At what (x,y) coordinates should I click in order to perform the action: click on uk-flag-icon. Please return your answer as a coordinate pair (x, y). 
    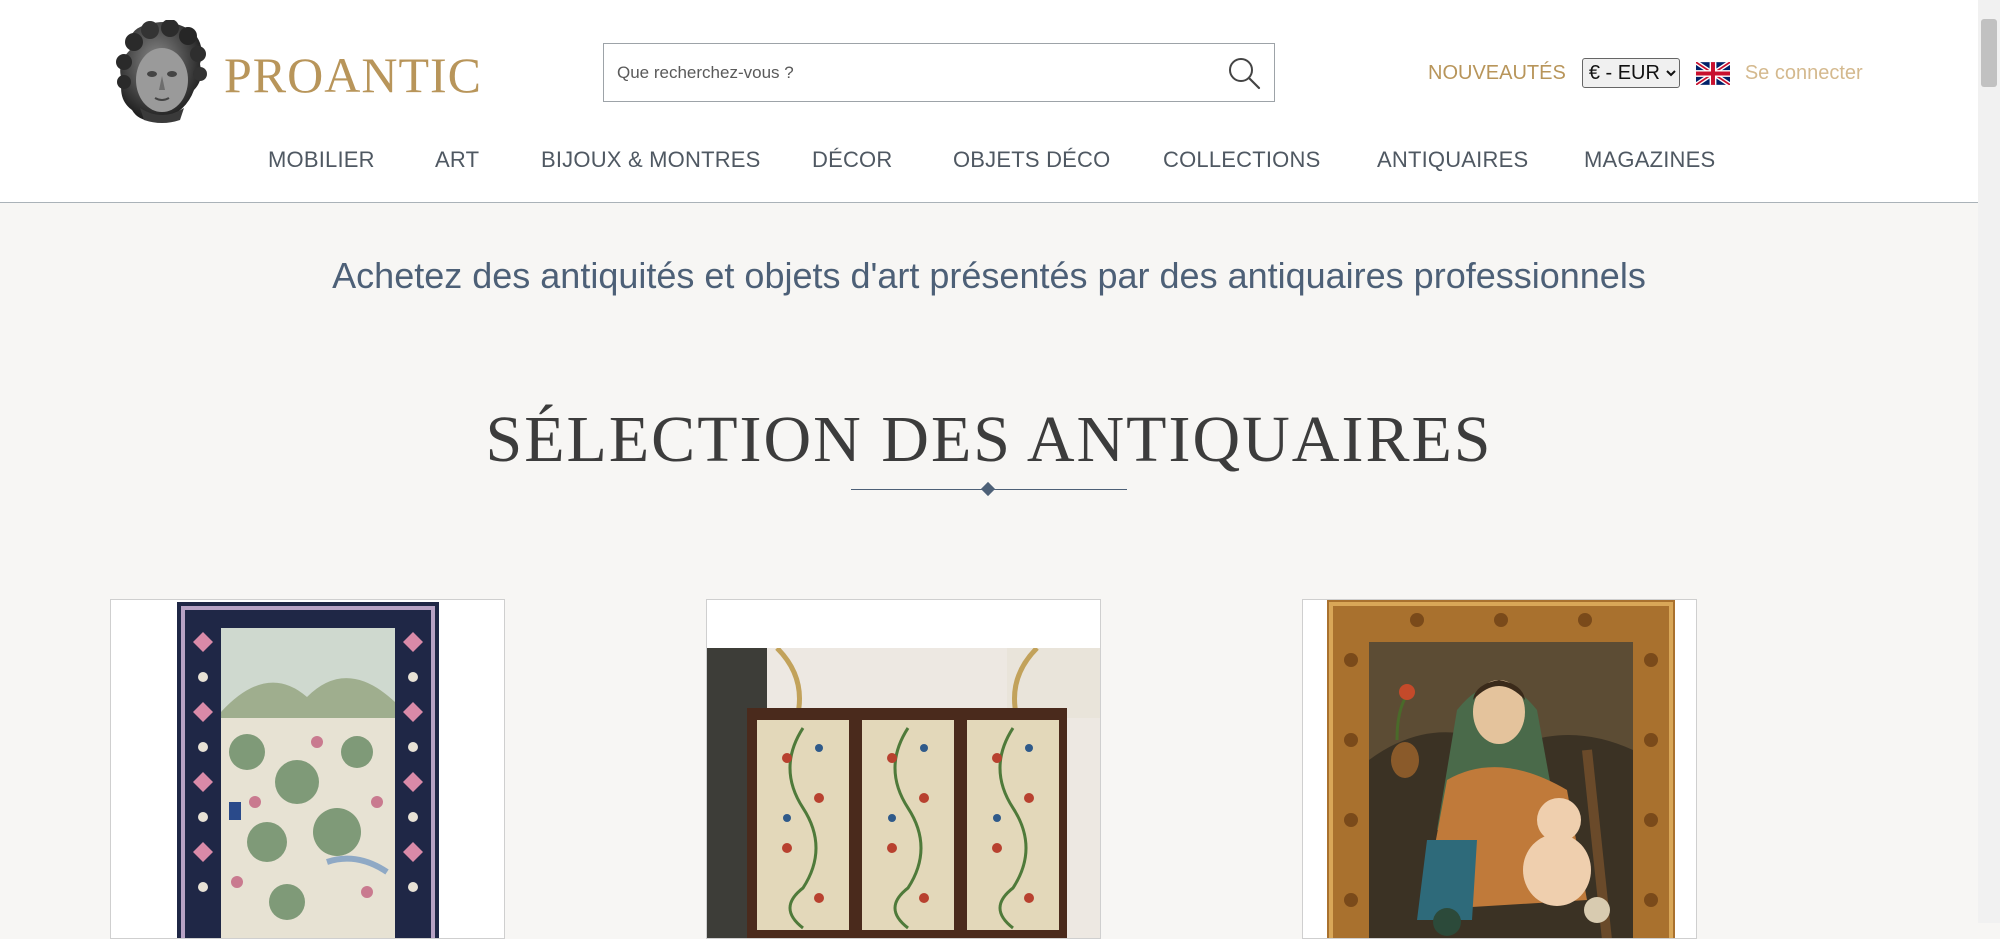
    Looking at the image, I should click on (1712, 73).